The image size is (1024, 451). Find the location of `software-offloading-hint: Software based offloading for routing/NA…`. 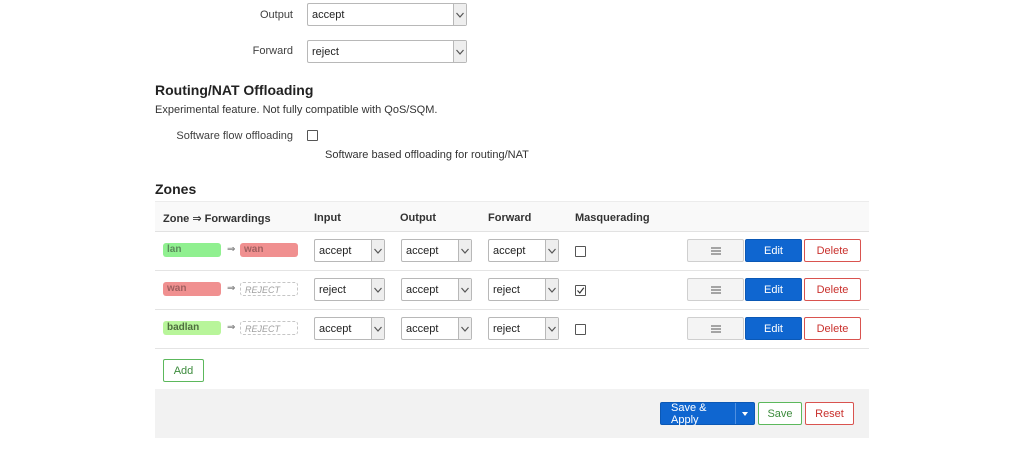

software-offloading-hint: Software based offloading for routing/NA… is located at coordinates (427, 155).